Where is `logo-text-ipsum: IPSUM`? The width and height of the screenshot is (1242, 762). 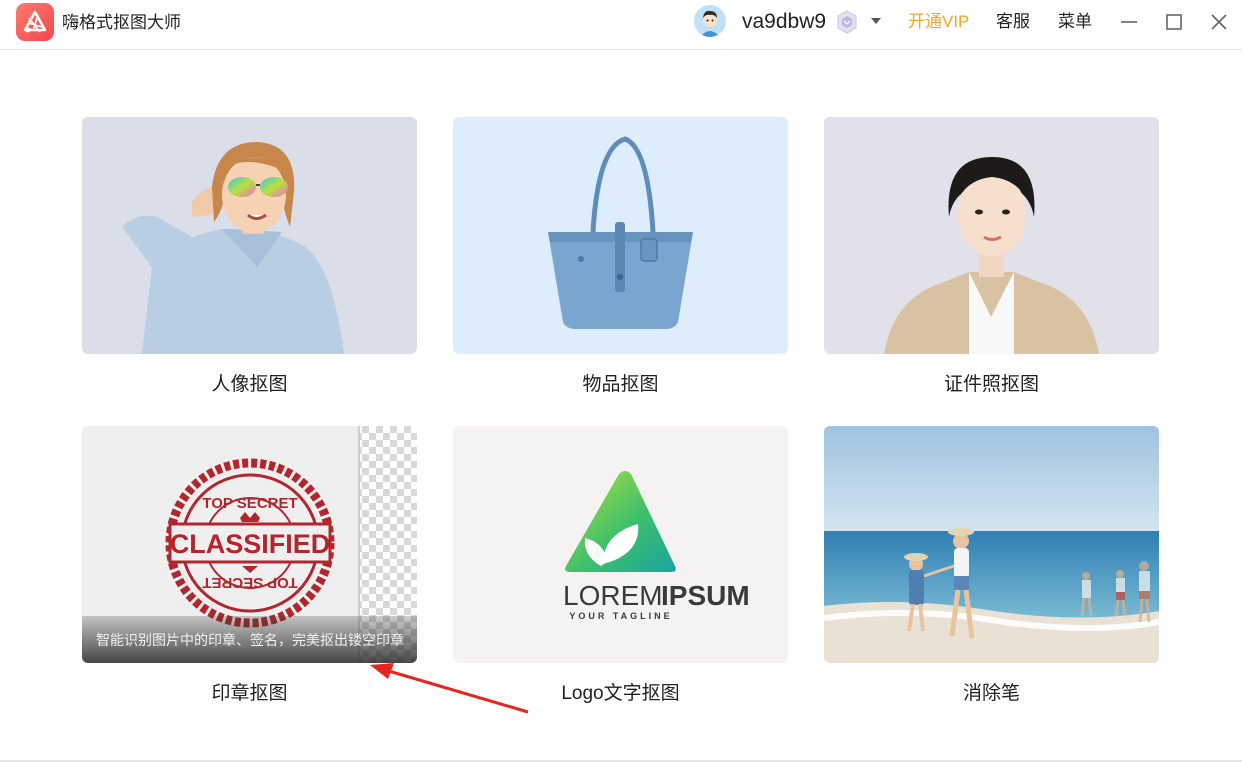 logo-text-ipsum: IPSUM is located at coordinates (705, 595).